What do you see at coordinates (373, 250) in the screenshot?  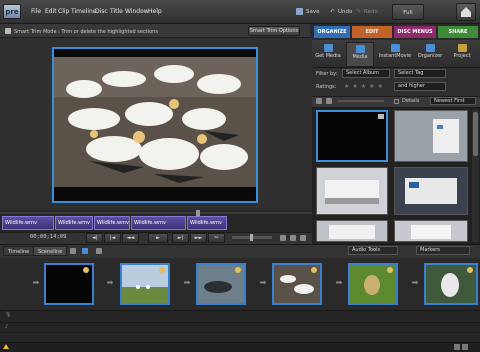 I see `audio-tools-dropdown: Audio Tools` at bounding box center [373, 250].